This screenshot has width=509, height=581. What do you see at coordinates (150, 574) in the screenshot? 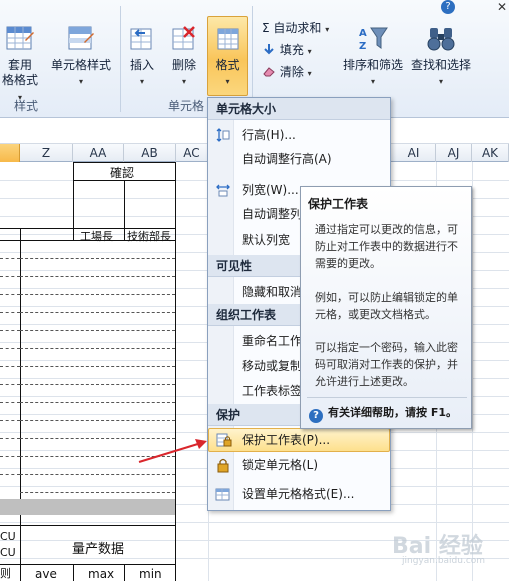
I see `min-label: min` at bounding box center [150, 574].